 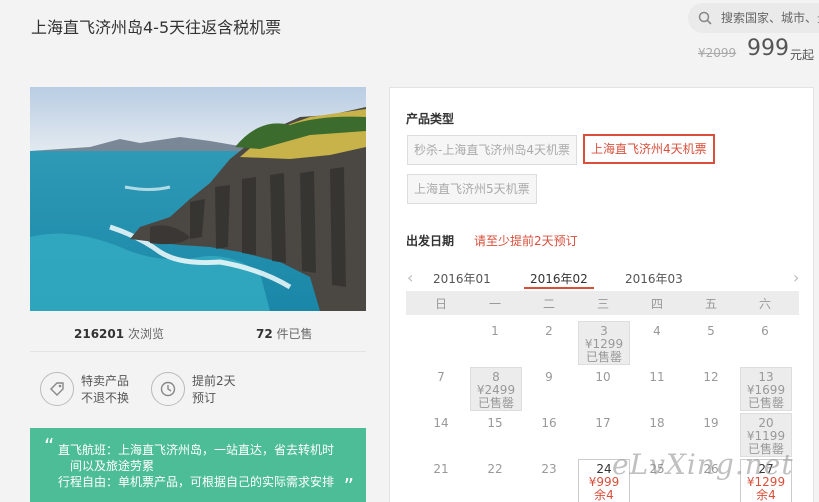 What do you see at coordinates (657, 331) in the screenshot?
I see `day-number: 4` at bounding box center [657, 331].